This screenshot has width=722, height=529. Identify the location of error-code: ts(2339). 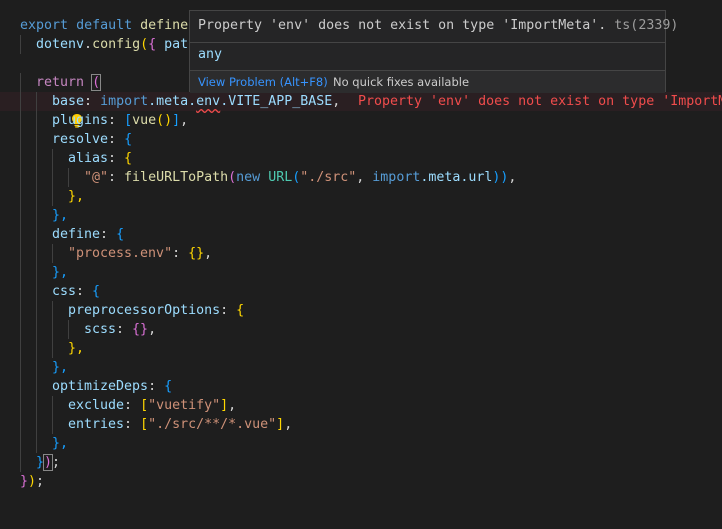
(646, 25).